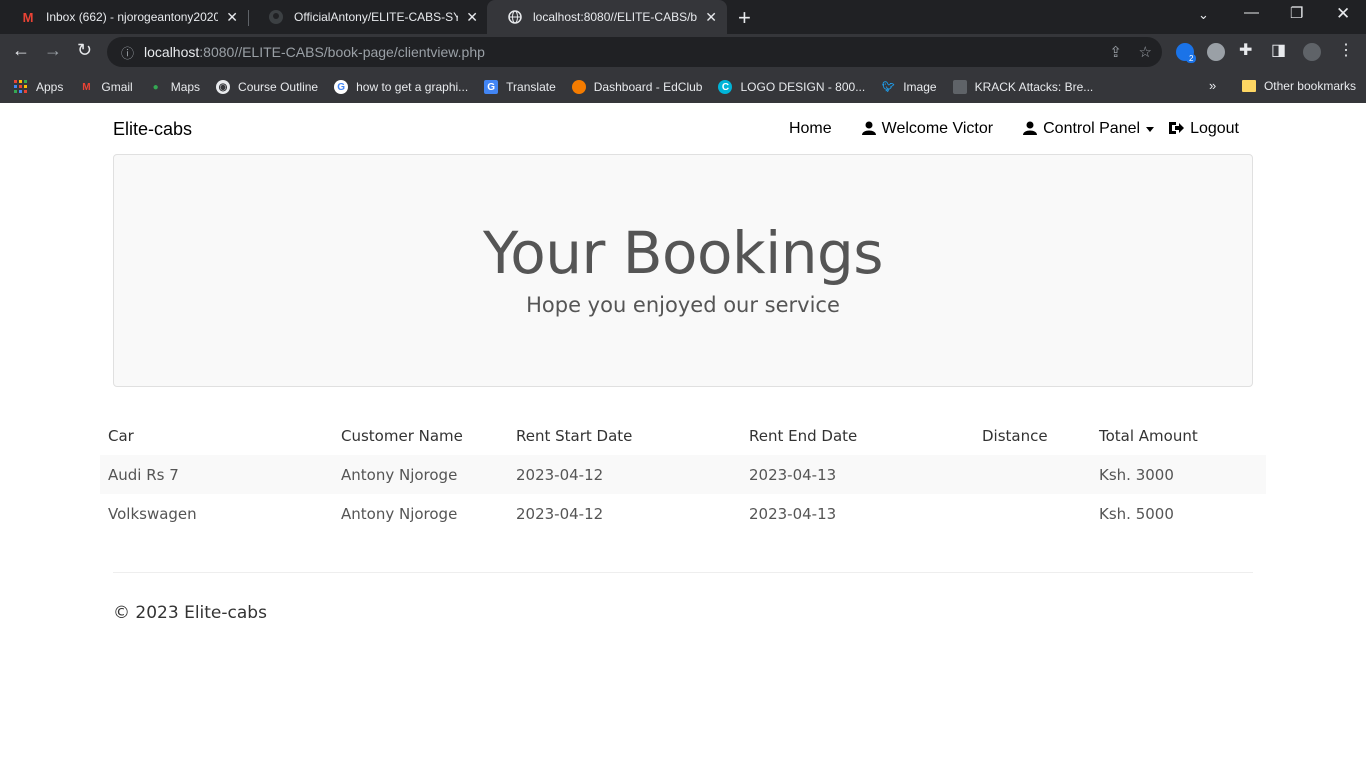 Image resolution: width=1366 pixels, height=768 pixels. I want to click on globe-icon: ◉, so click(223, 87).